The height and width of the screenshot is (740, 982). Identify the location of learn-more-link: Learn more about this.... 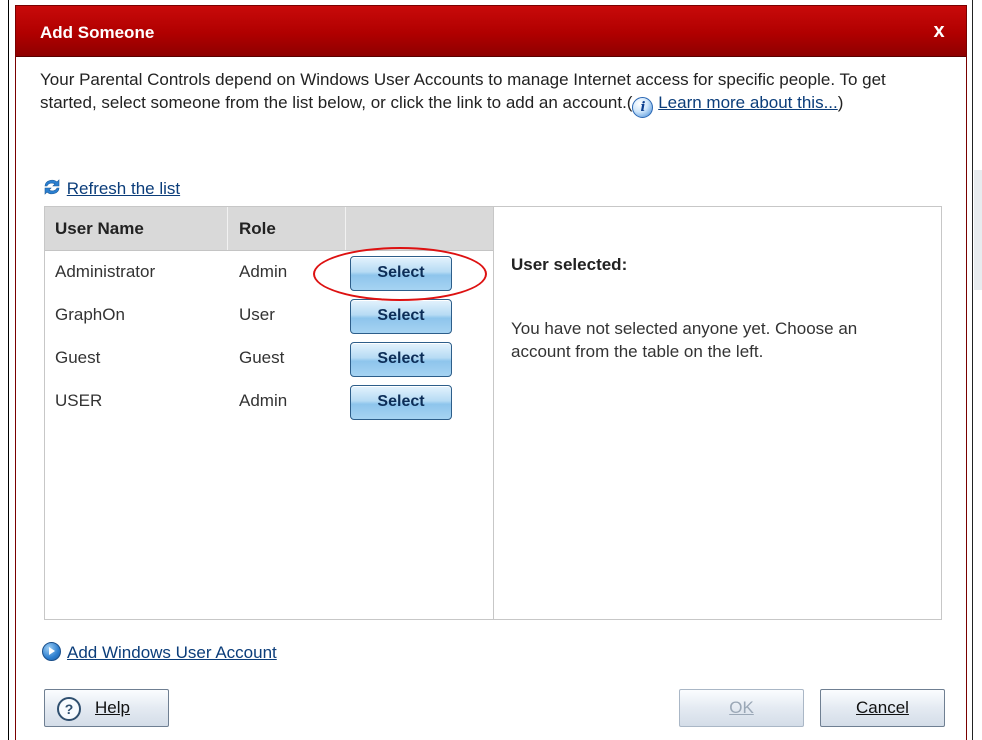
(748, 102).